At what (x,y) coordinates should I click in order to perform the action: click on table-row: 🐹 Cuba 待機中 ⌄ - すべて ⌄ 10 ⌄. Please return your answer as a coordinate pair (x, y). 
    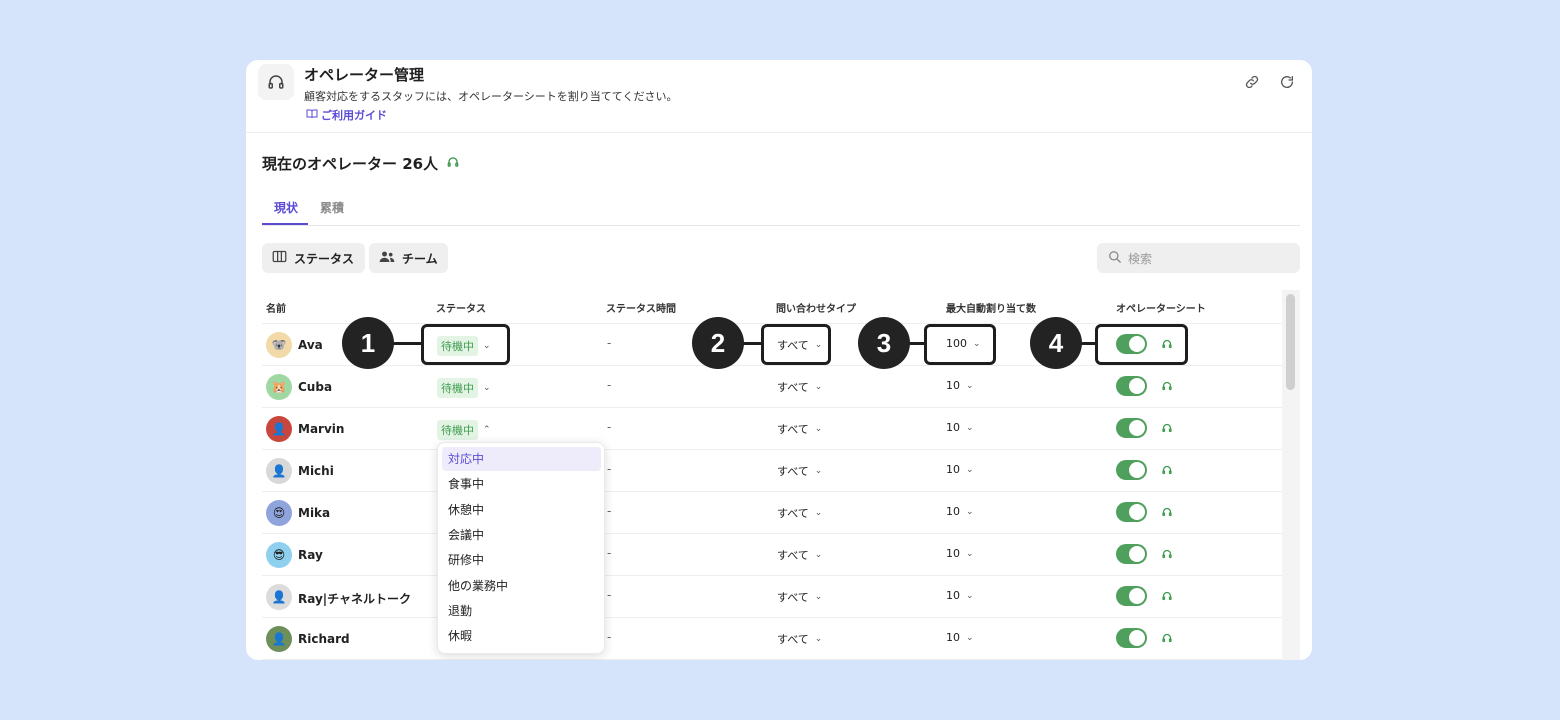
    Looking at the image, I should click on (772, 387).